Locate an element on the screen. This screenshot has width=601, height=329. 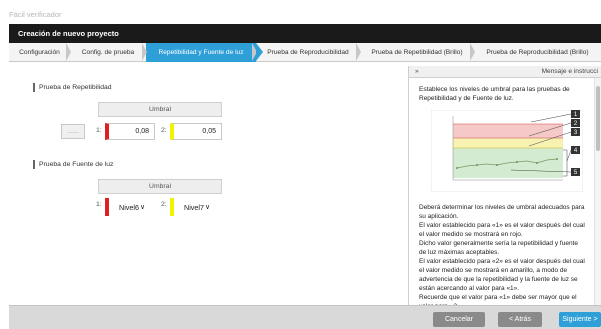
instructions-scrollbar is located at coordinates (597, 191).